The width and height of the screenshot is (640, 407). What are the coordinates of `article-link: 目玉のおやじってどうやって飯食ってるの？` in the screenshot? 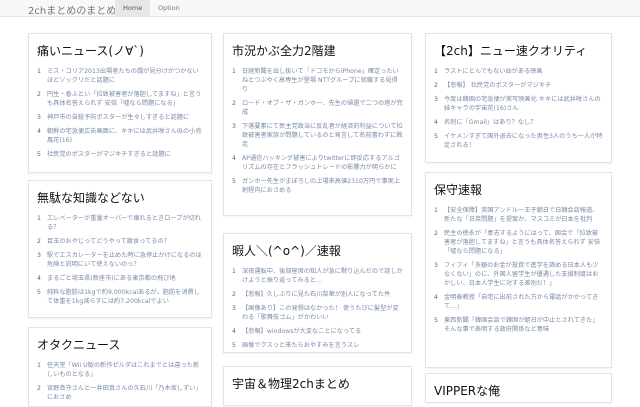 It's located at (108, 241).